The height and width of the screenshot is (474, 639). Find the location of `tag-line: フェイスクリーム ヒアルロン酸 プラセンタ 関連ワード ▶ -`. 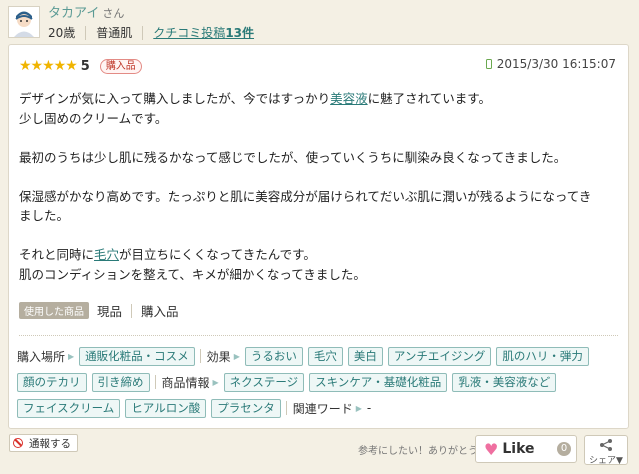

tag-line: フェイスクリーム ヒアルロン酸 プラセンタ 関連ワード ▶ - is located at coordinates (320, 408).